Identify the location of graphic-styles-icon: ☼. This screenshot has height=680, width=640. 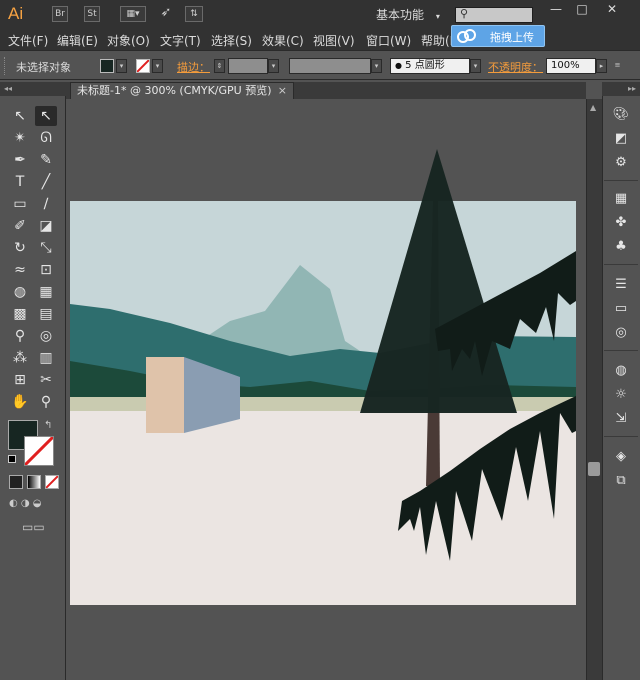
(621, 395).